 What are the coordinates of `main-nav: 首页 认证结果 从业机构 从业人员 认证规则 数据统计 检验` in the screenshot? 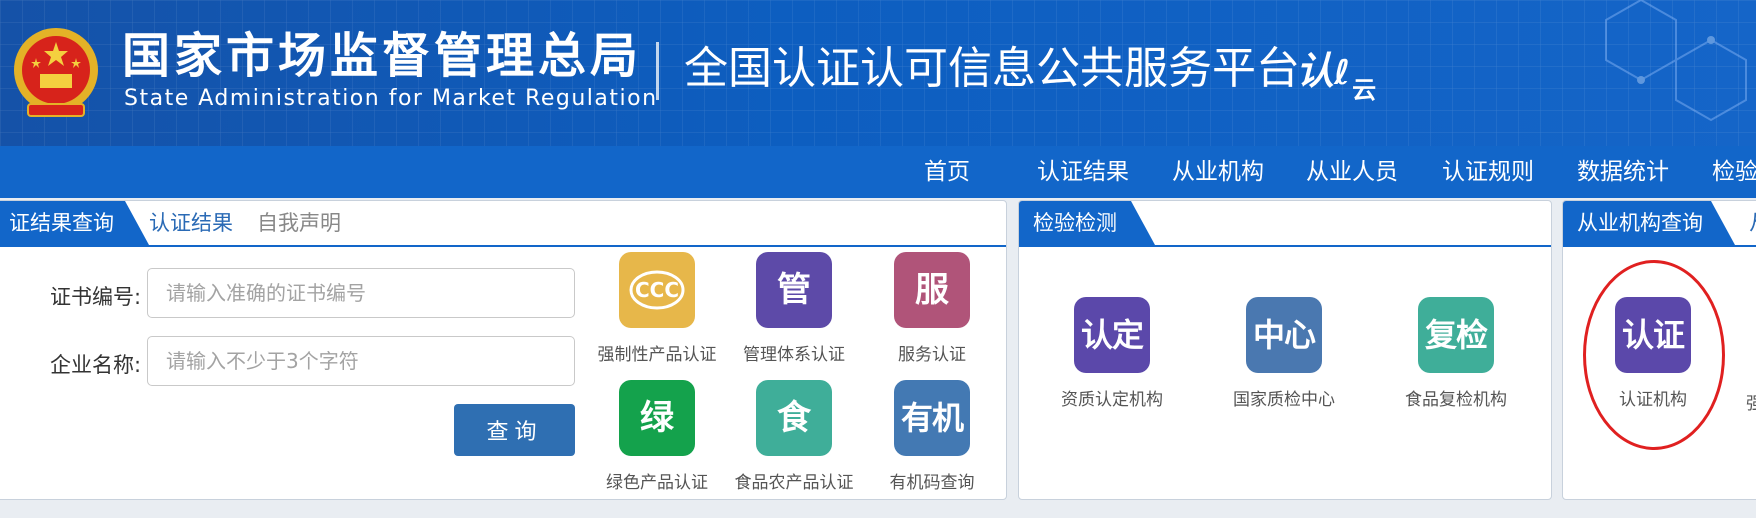 It's located at (878, 172).